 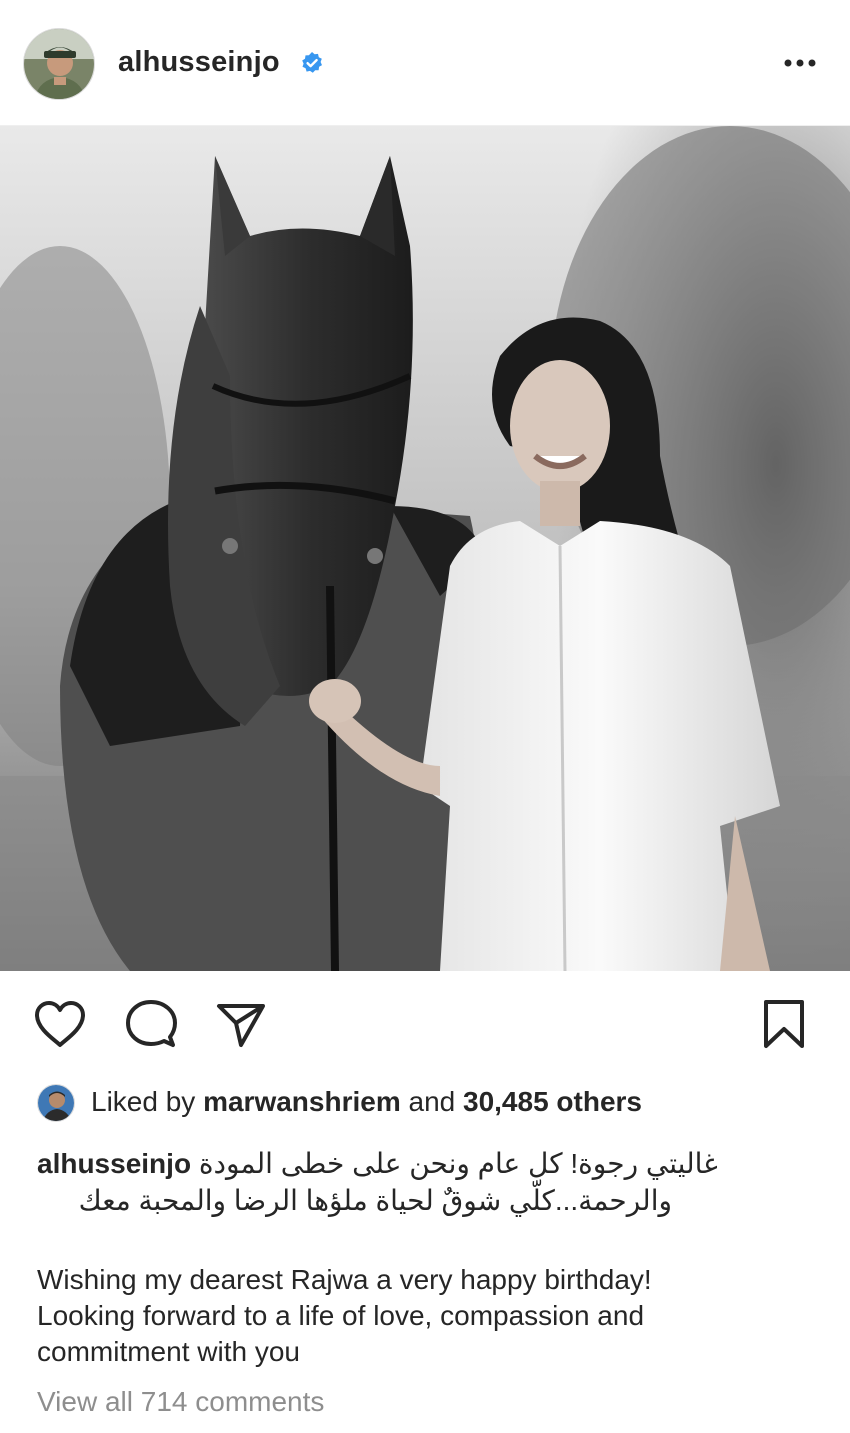 What do you see at coordinates (784, 1024) in the screenshot?
I see `bookmark-icon` at bounding box center [784, 1024].